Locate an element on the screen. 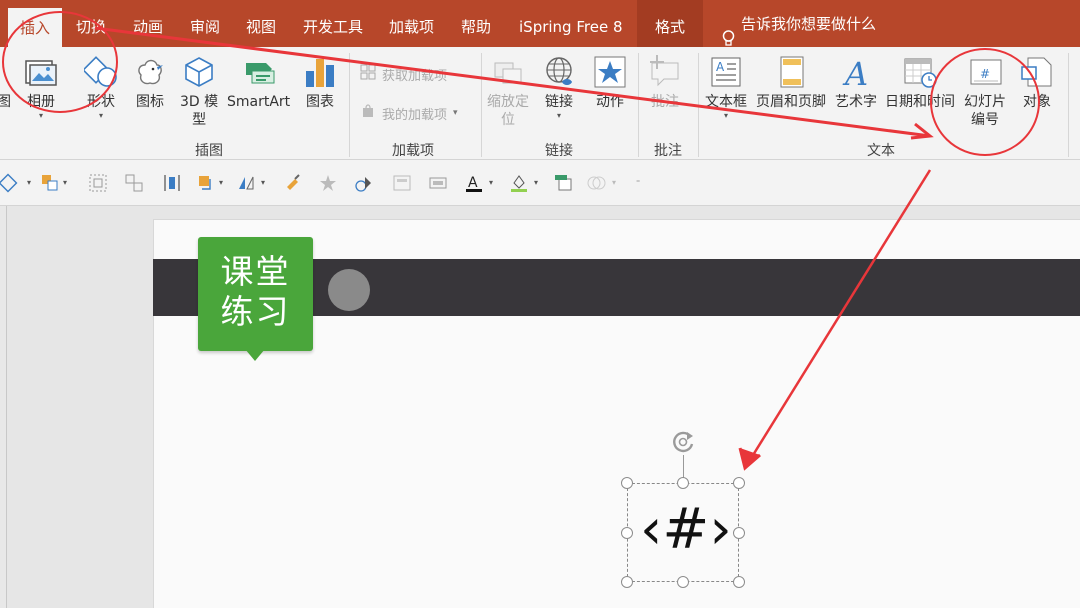  3d-model-button: 3D 模 型 is located at coordinates (199, 88).